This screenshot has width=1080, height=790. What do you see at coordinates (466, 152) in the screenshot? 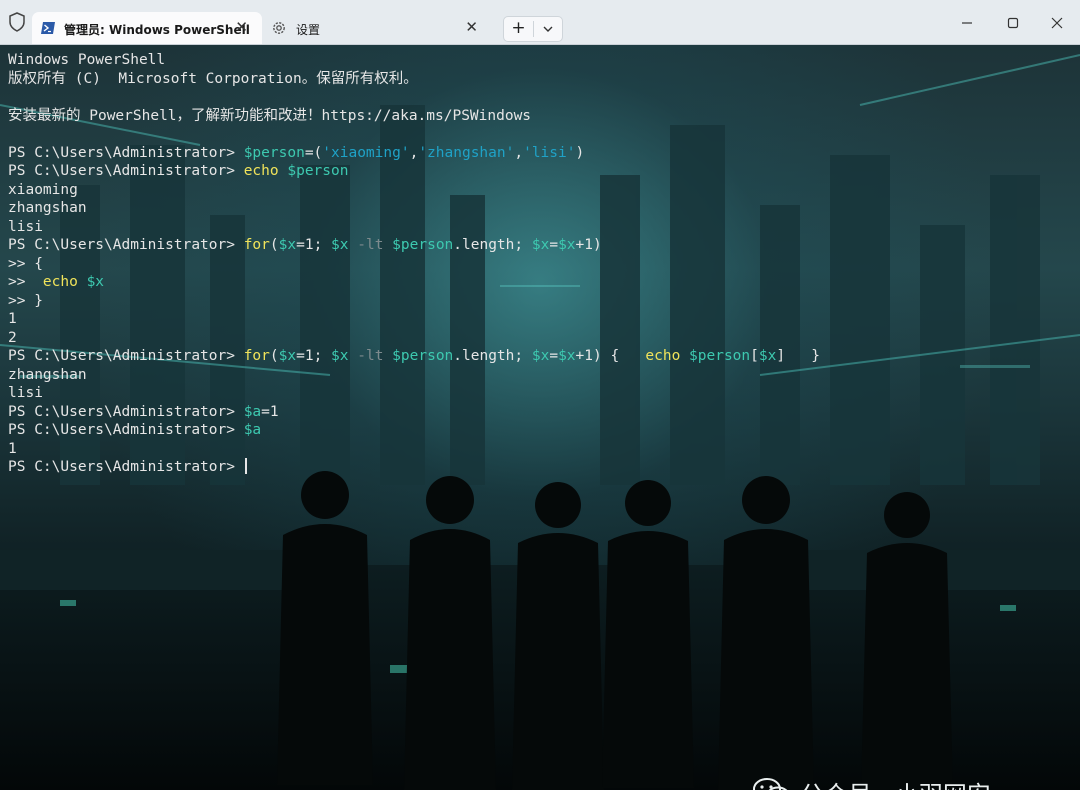
I see `terminal-token: 'zhangshan'` at bounding box center [466, 152].